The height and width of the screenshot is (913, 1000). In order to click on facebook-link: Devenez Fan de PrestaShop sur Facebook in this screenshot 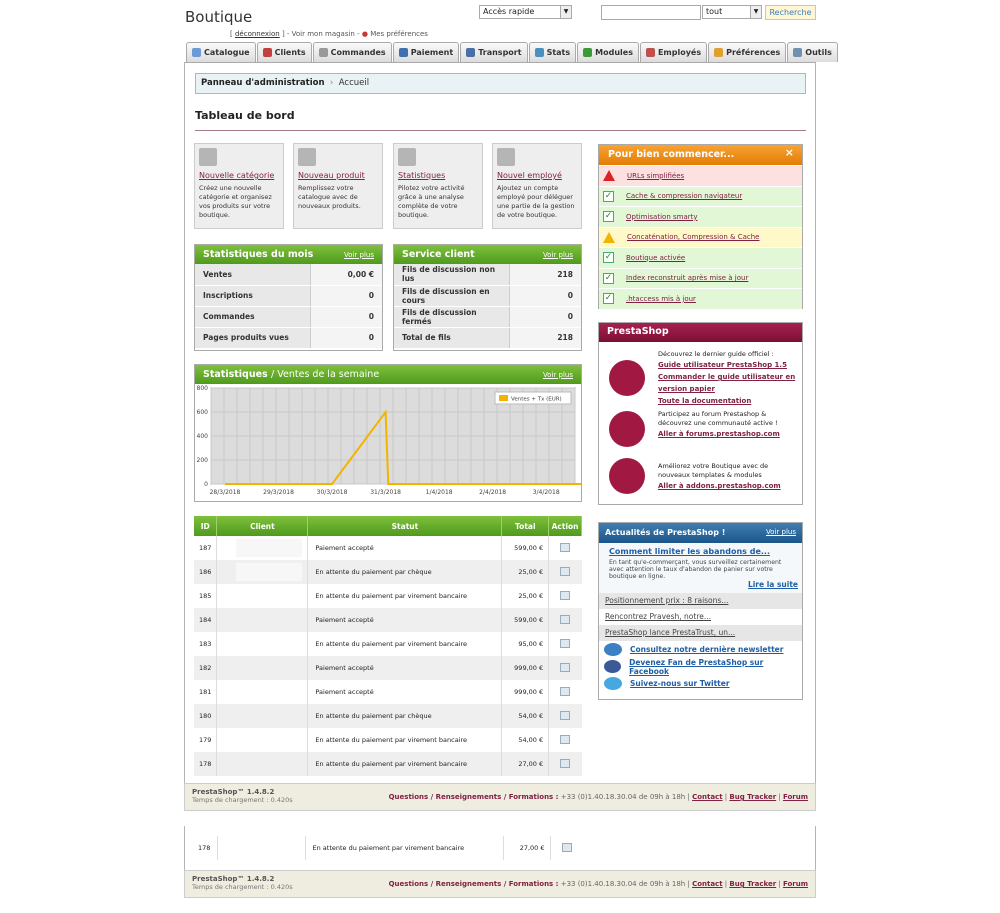, I will do `click(713, 667)`.